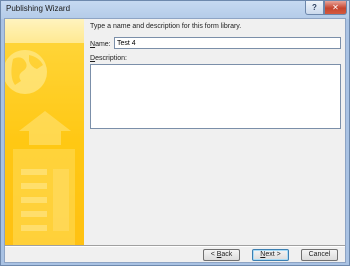 The image size is (350, 266). Describe the element at coordinates (227, 254) in the screenshot. I see `back-text: ack` at that location.